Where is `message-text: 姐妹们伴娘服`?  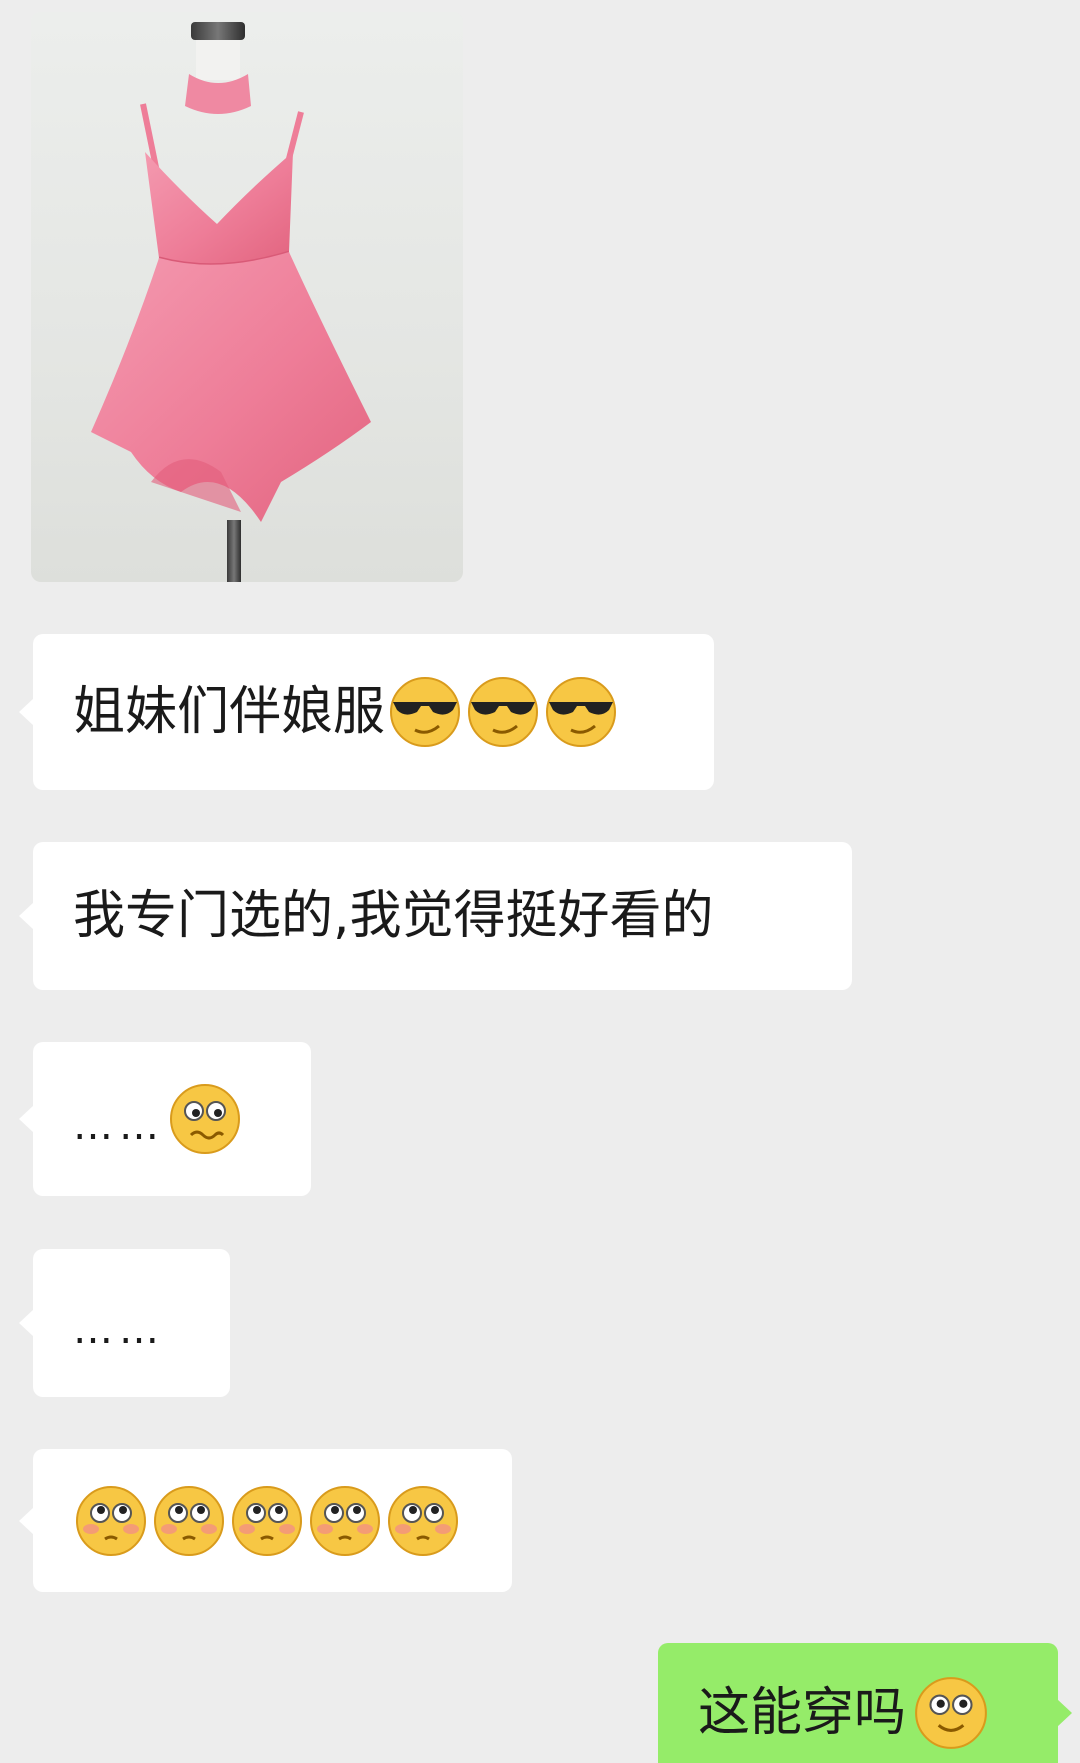 message-text: 姐妹们伴娘服 is located at coordinates (229, 712).